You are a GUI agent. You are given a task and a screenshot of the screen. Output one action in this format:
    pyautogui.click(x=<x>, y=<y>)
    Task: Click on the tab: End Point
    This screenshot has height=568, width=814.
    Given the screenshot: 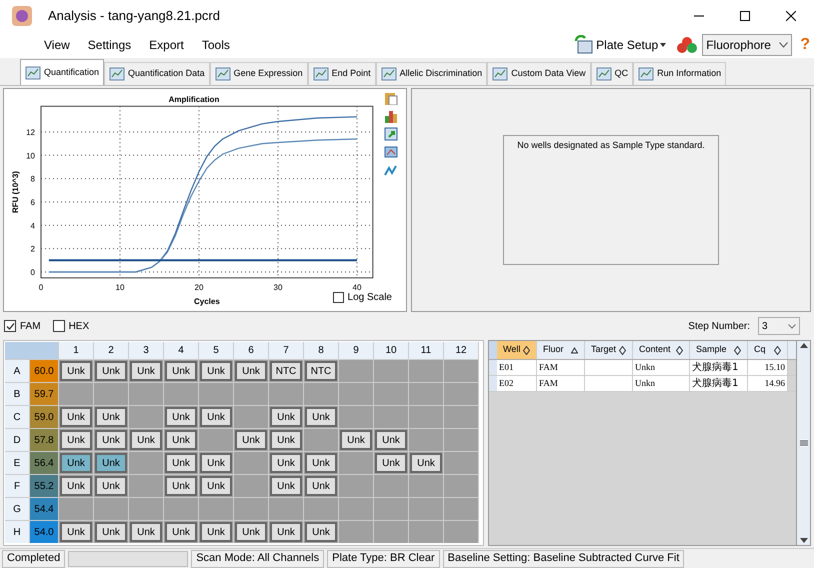 What is the action you would take?
    pyautogui.click(x=342, y=73)
    